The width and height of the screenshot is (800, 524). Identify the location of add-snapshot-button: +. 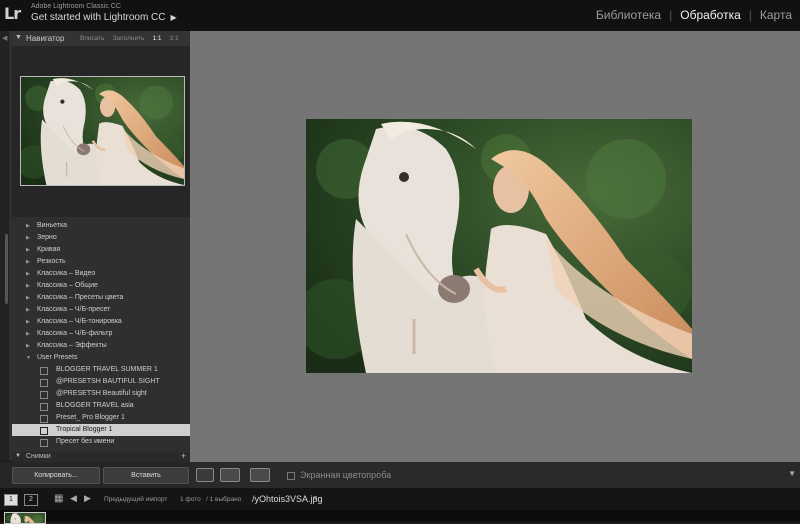
(183, 456).